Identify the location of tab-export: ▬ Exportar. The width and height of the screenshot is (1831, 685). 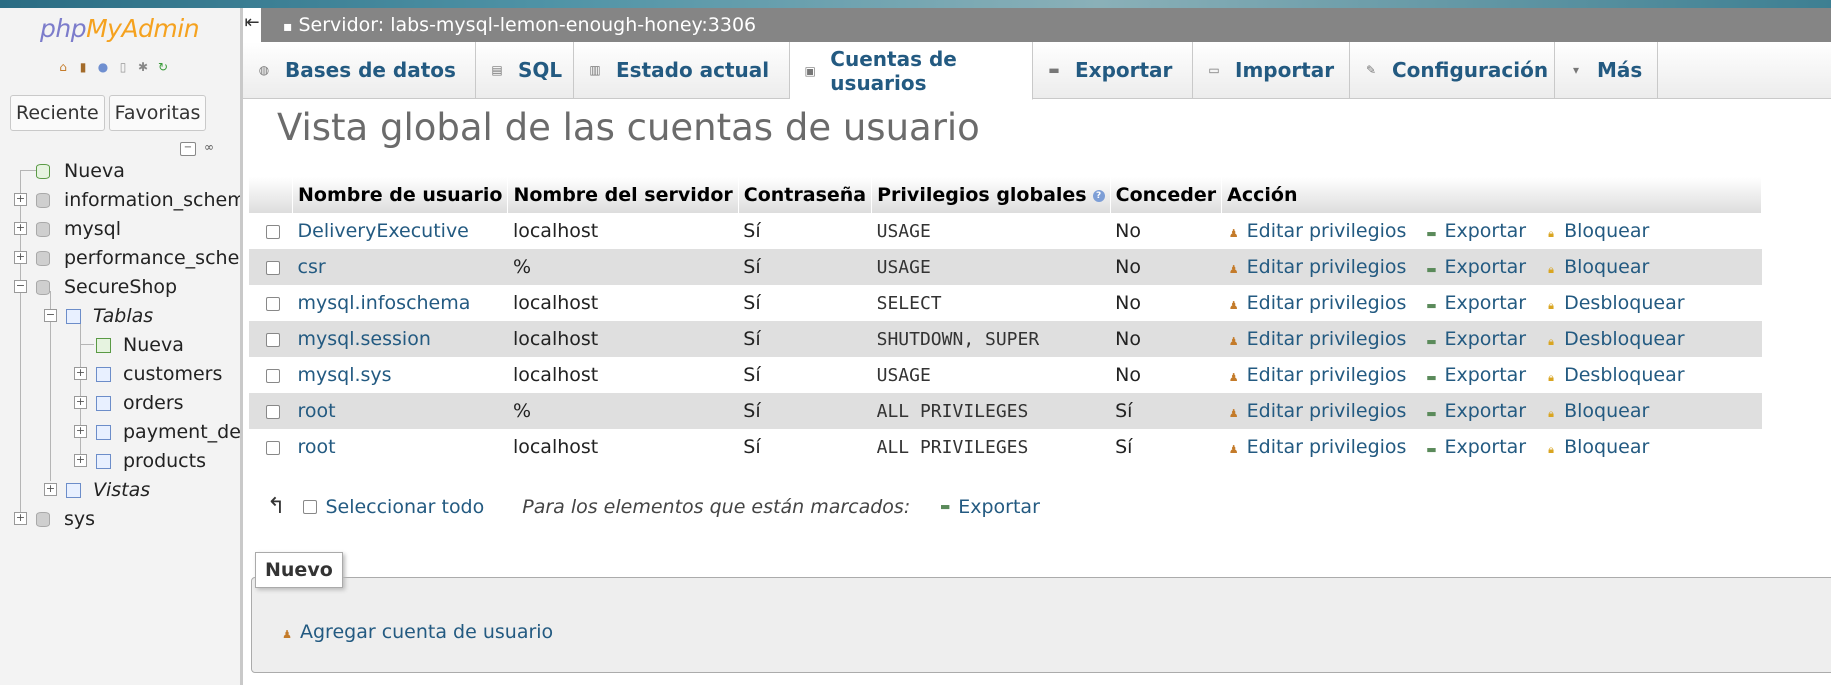
(1113, 70).